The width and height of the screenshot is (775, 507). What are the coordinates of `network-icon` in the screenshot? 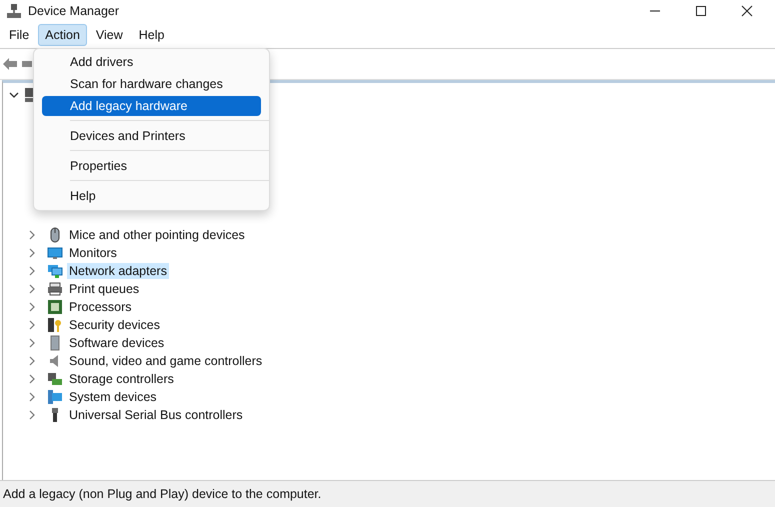 It's located at (55, 271).